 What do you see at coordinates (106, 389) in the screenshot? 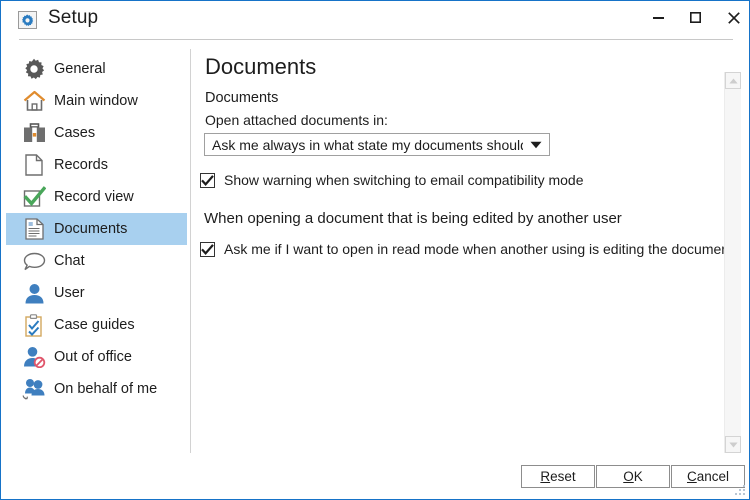
I see `sidebar-item-label: On behalf of me` at bounding box center [106, 389].